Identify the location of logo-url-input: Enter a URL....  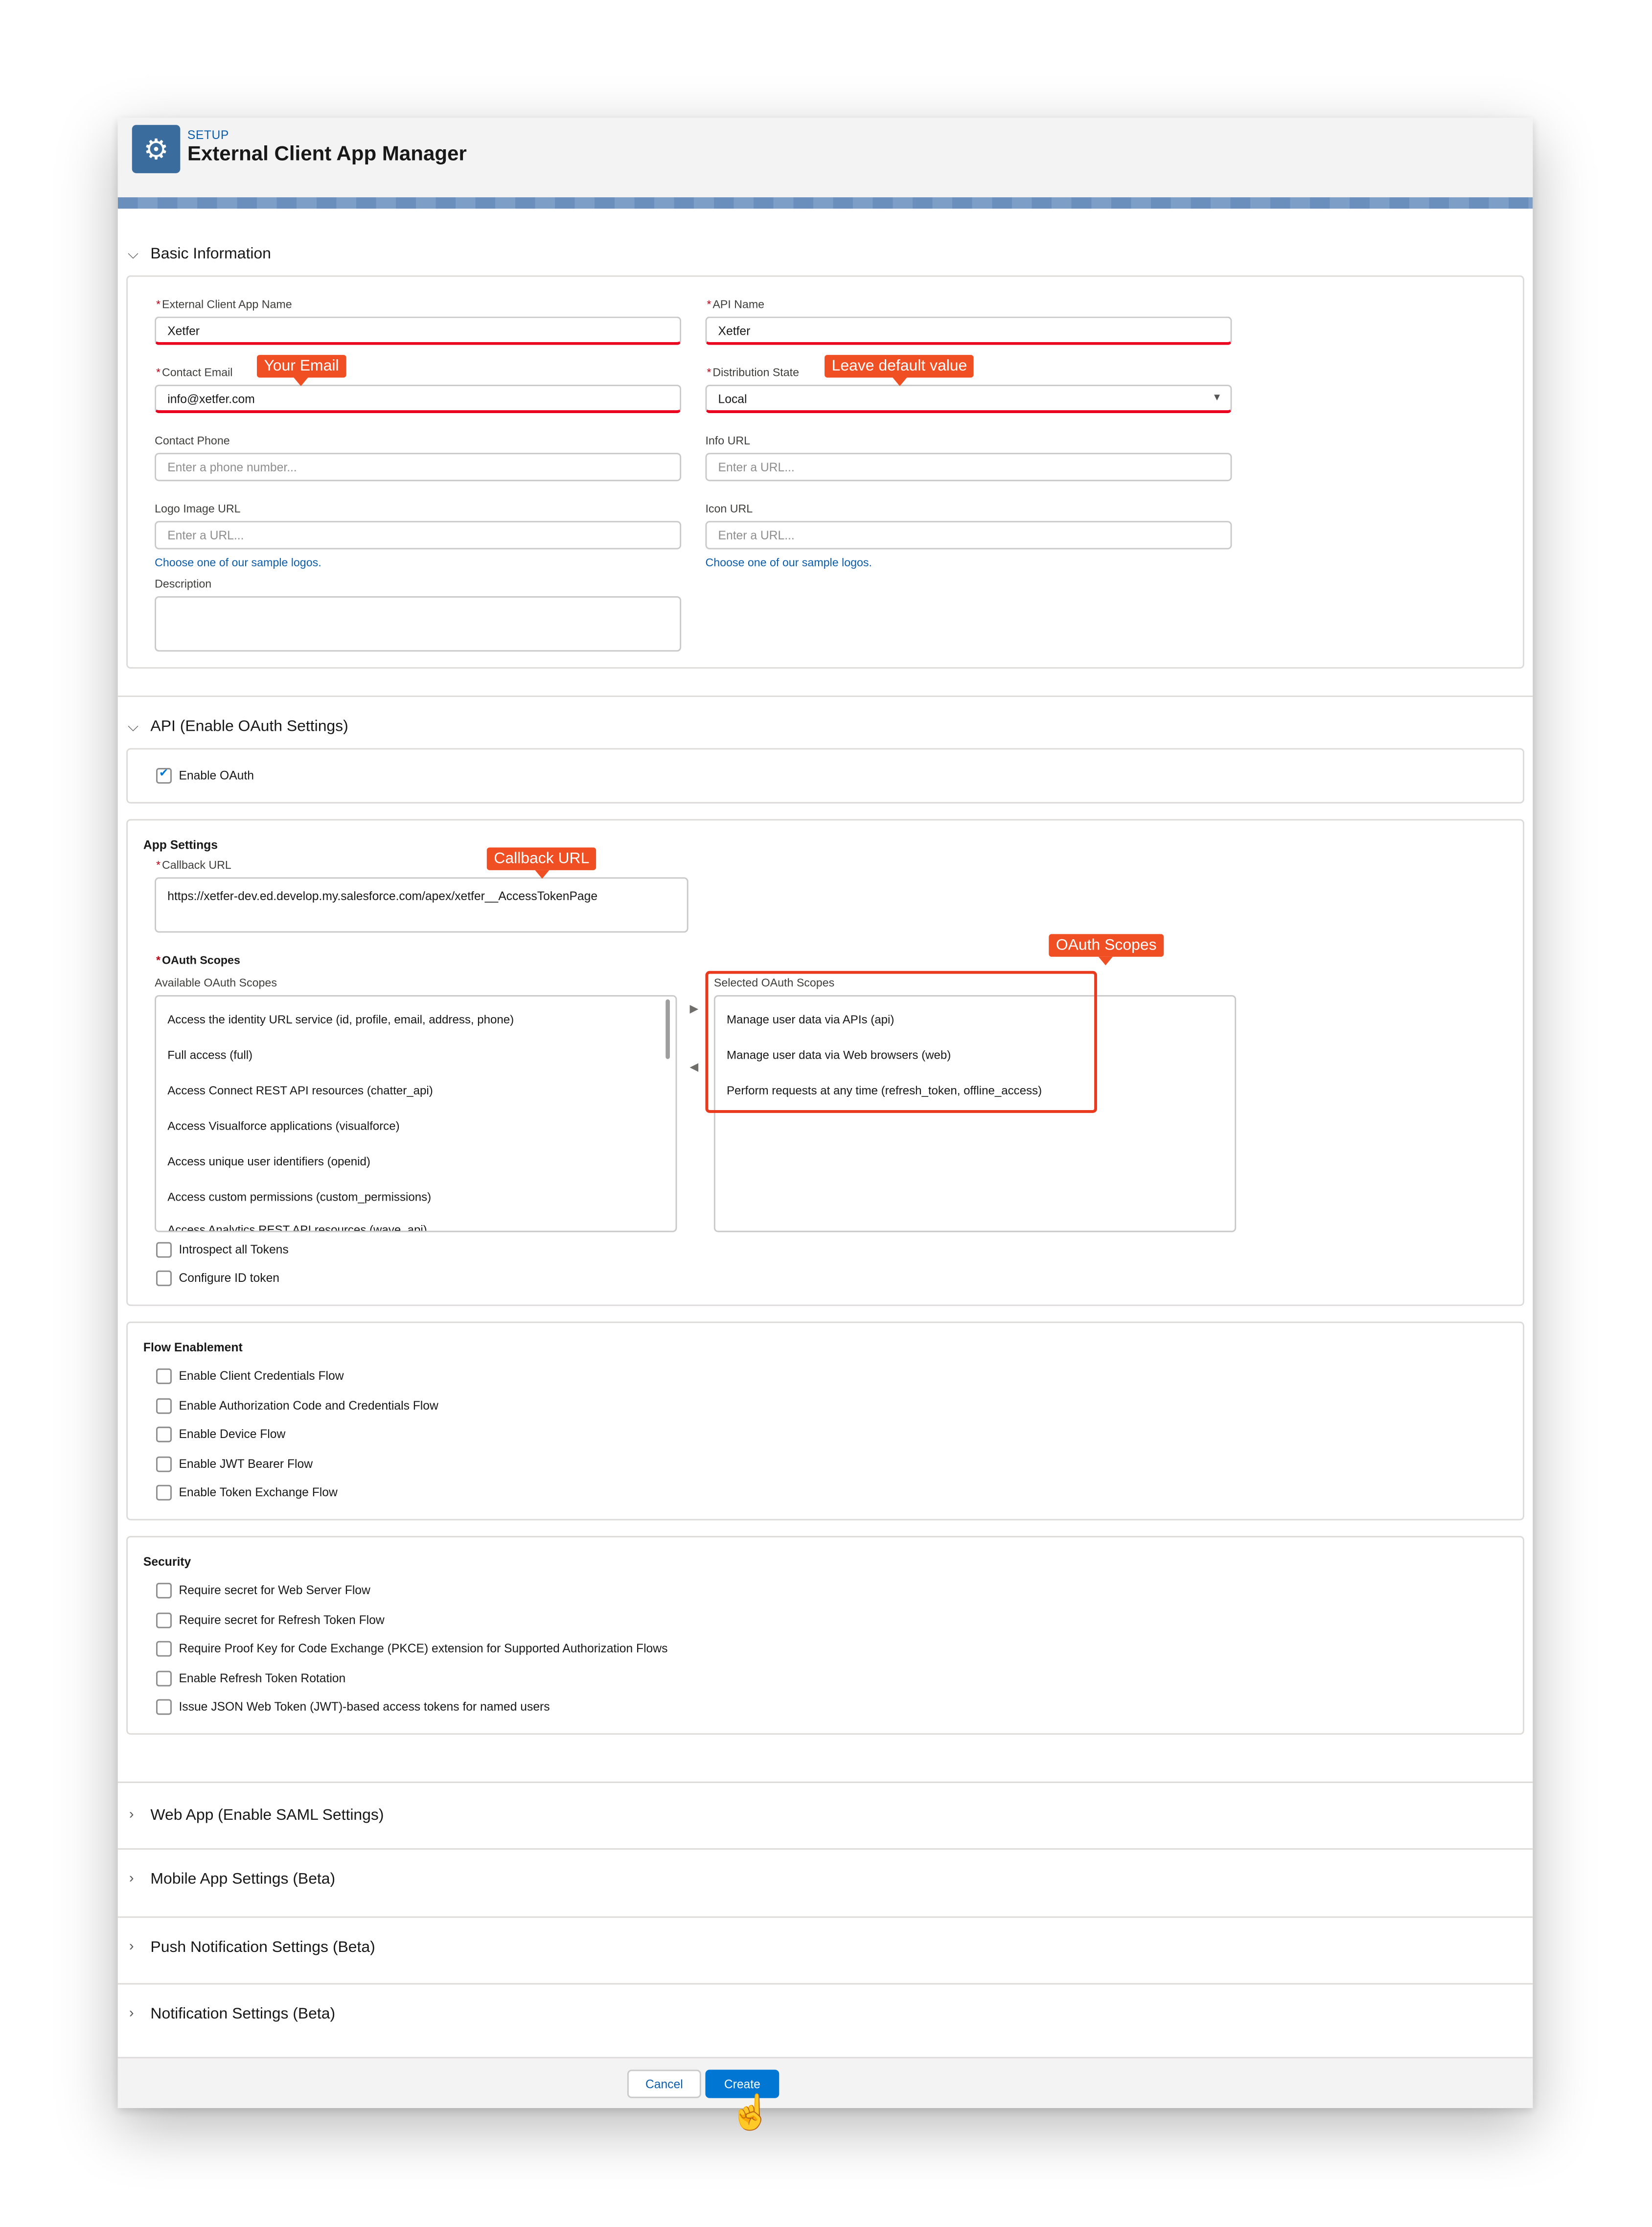
(418, 535).